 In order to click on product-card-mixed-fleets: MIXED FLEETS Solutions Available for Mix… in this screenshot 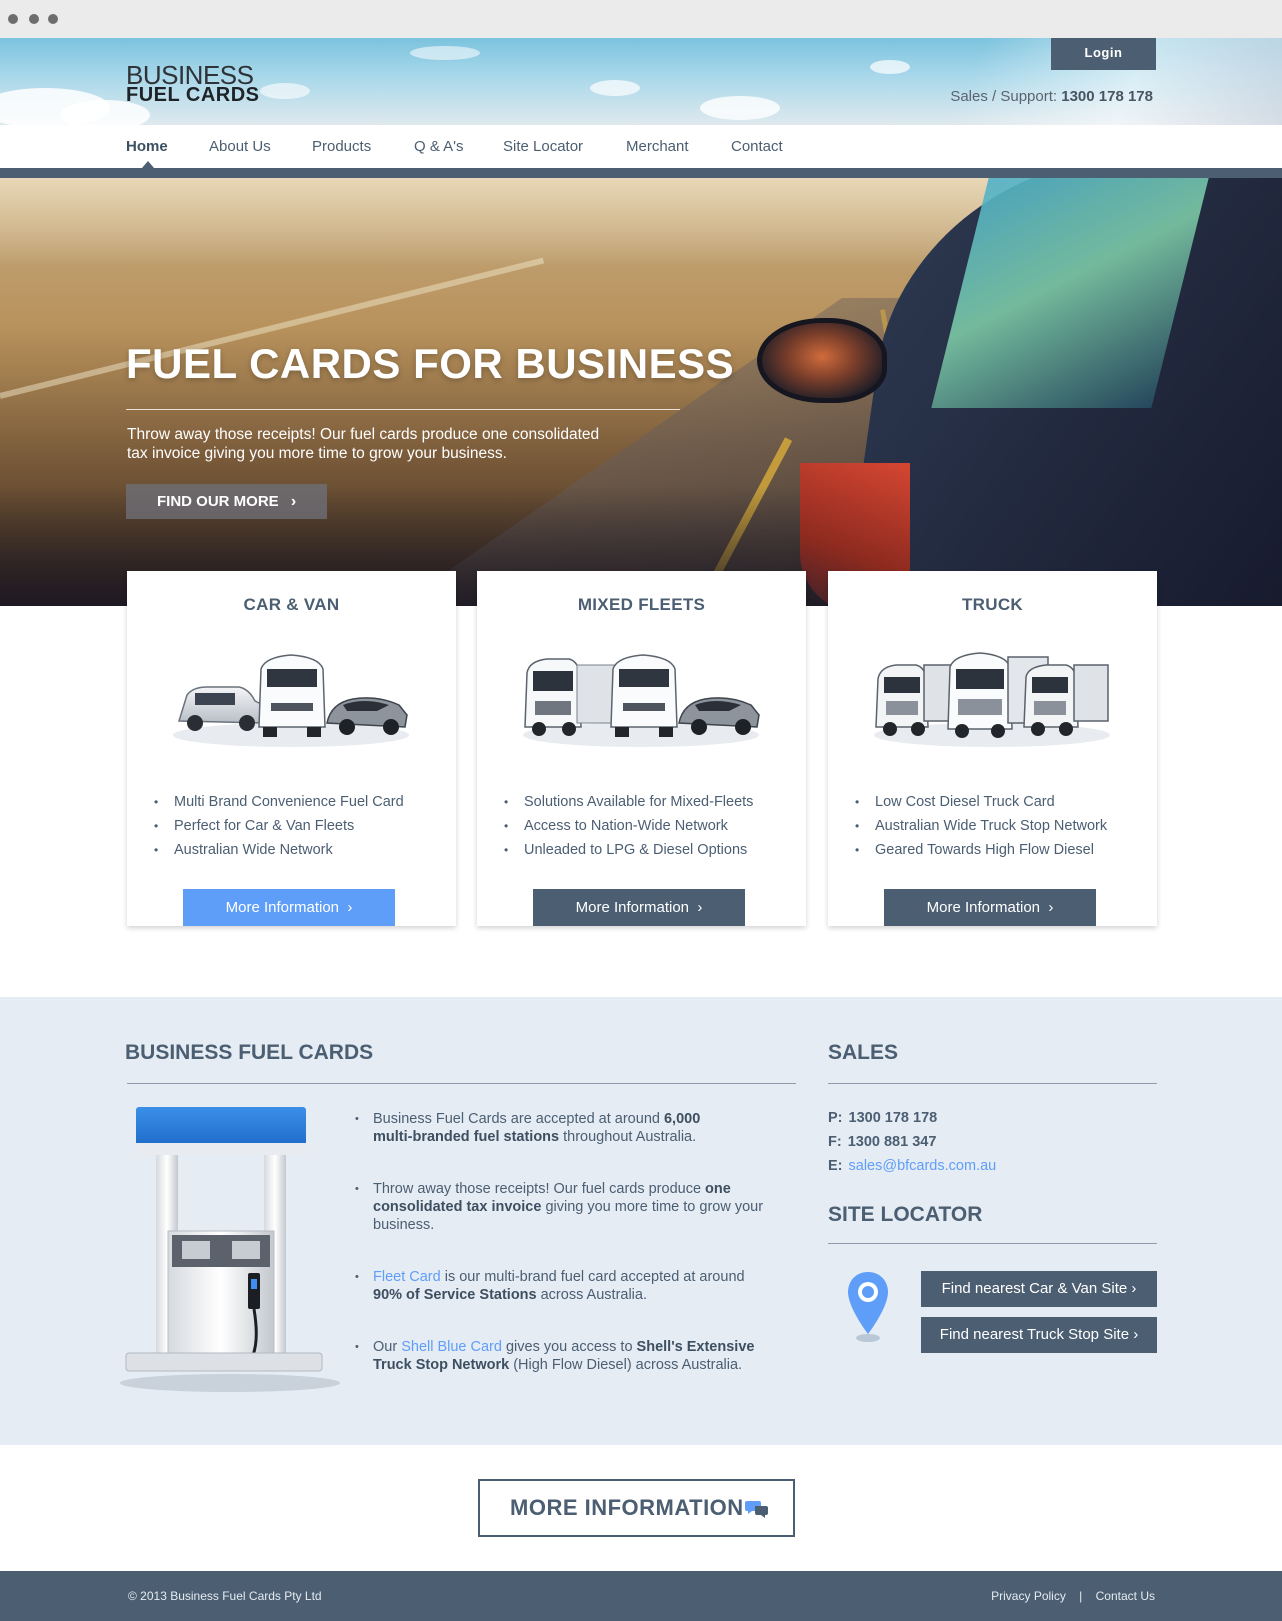, I will do `click(641, 748)`.